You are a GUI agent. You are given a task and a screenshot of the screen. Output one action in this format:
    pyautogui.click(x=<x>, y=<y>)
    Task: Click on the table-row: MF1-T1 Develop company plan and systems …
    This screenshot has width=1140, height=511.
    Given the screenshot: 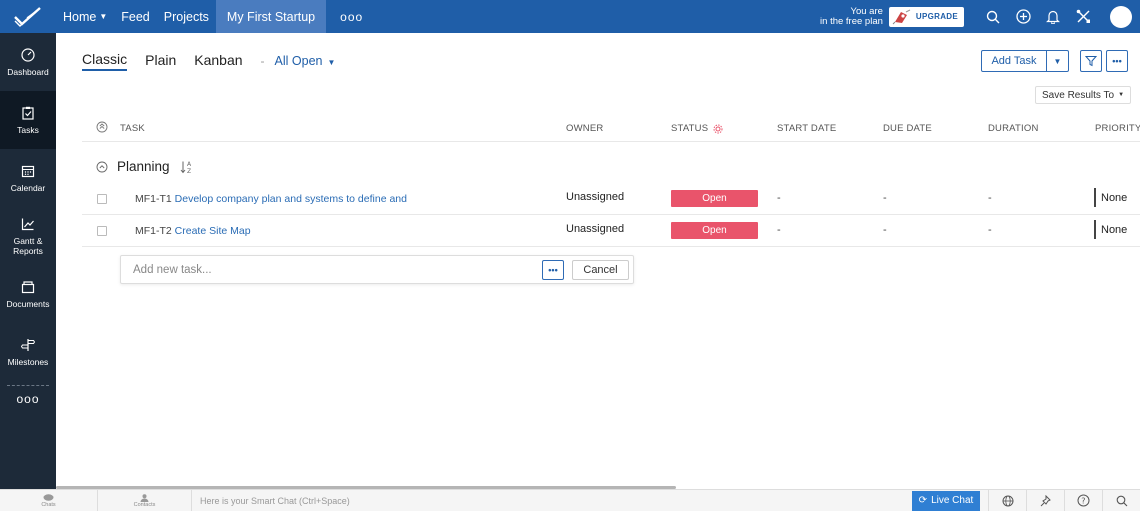 What is the action you would take?
    pyautogui.click(x=611, y=199)
    